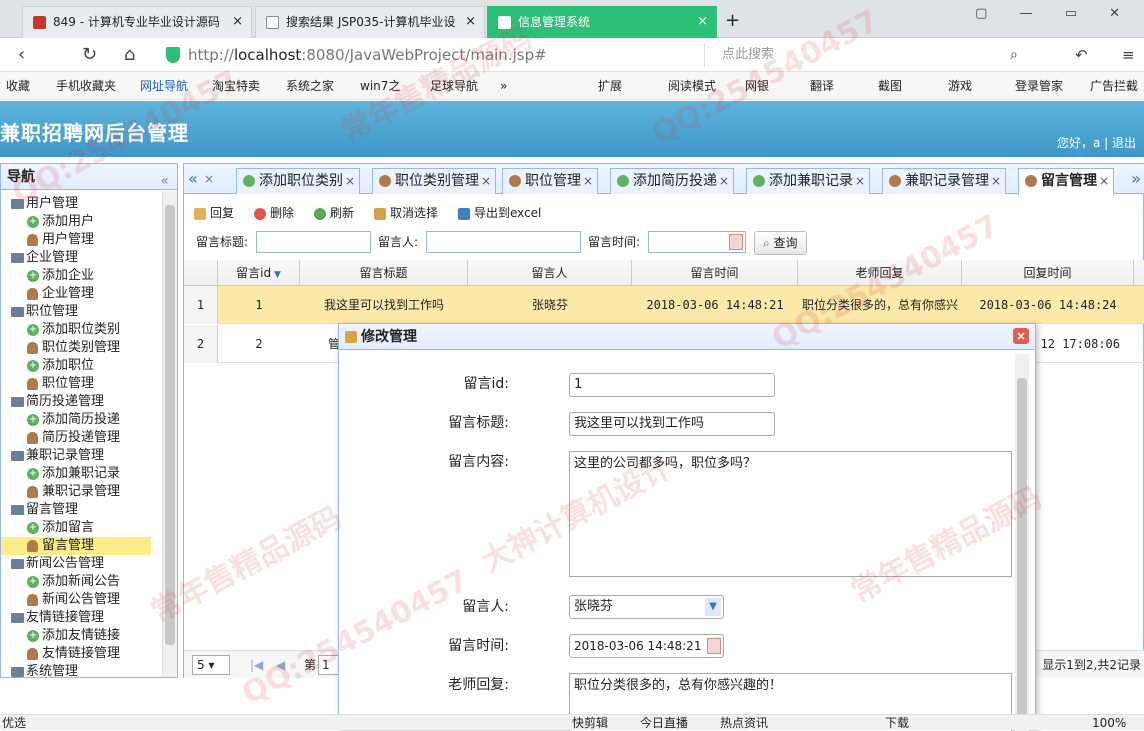 The height and width of the screenshot is (731, 1144). I want to click on toolbar-bank: 网银, so click(757, 86).